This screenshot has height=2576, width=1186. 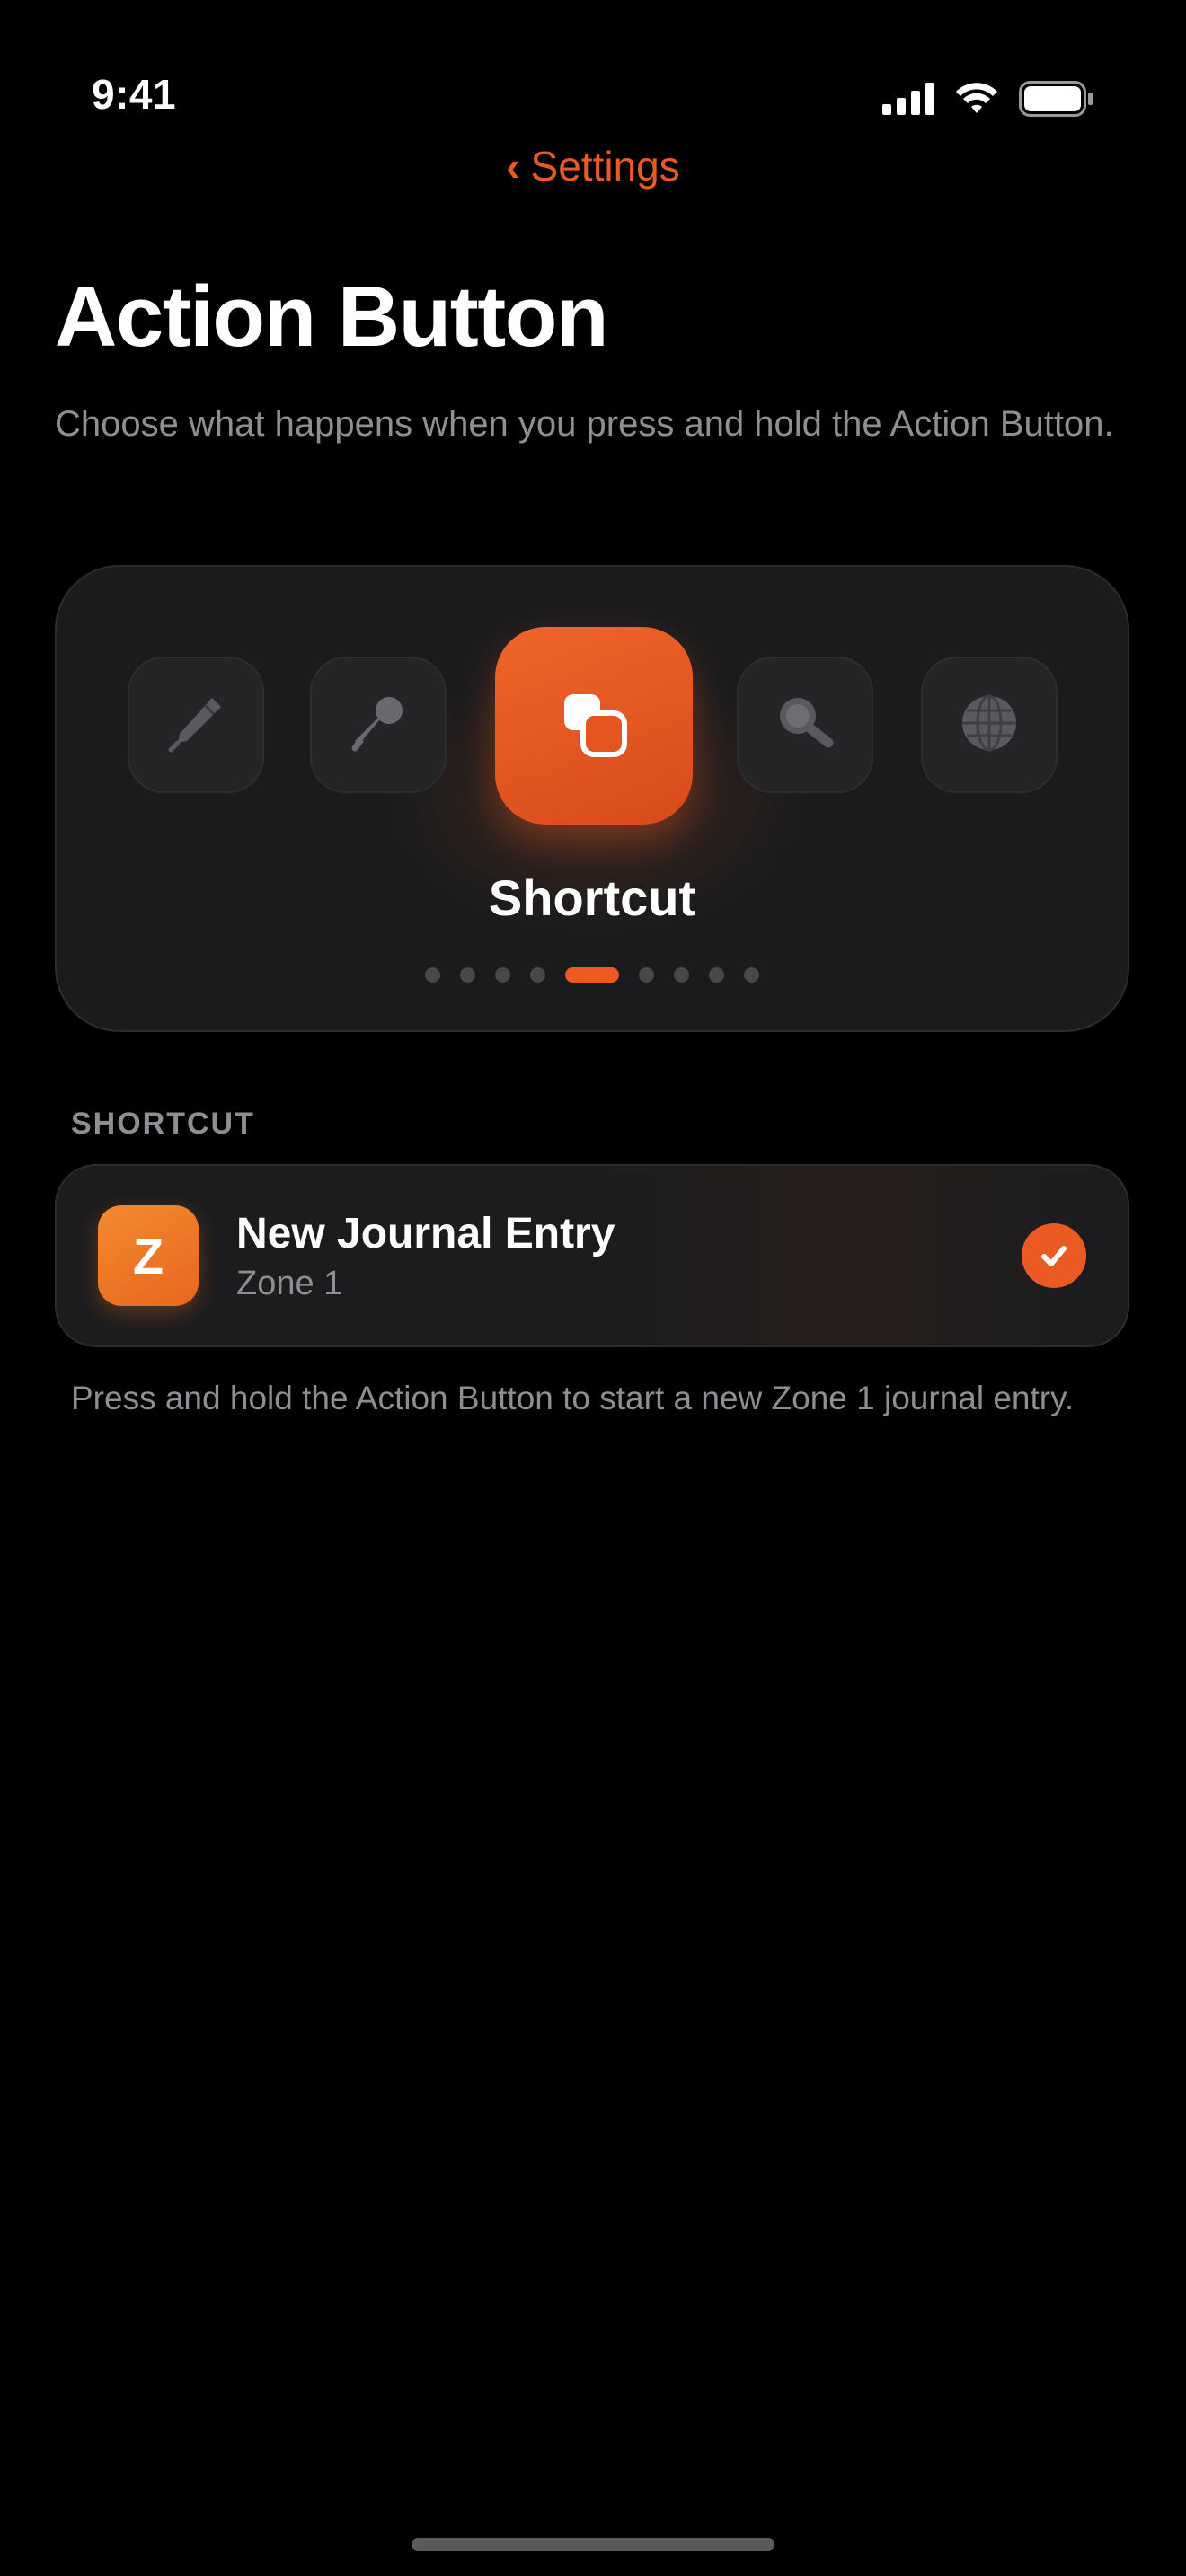 I want to click on status-bar: 9:41, so click(x=593, y=72).